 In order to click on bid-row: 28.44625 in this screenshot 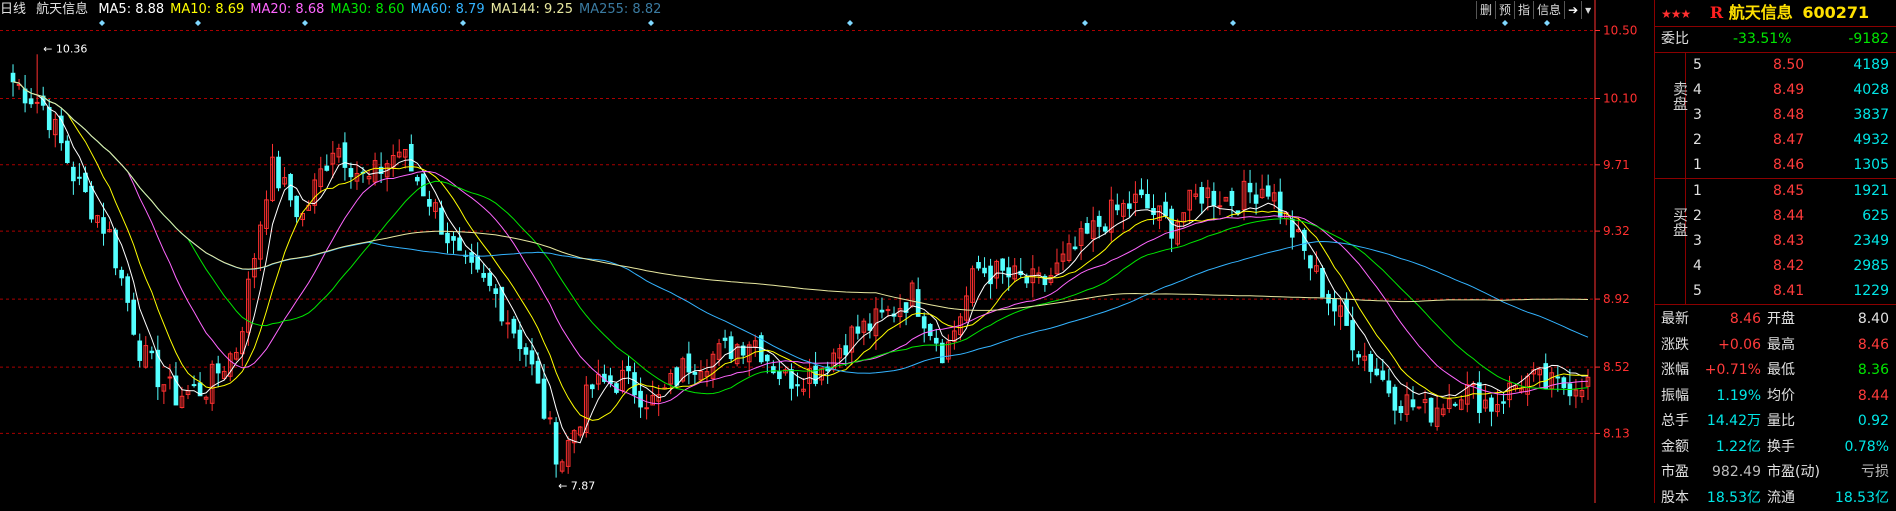, I will do `click(1775, 216)`.